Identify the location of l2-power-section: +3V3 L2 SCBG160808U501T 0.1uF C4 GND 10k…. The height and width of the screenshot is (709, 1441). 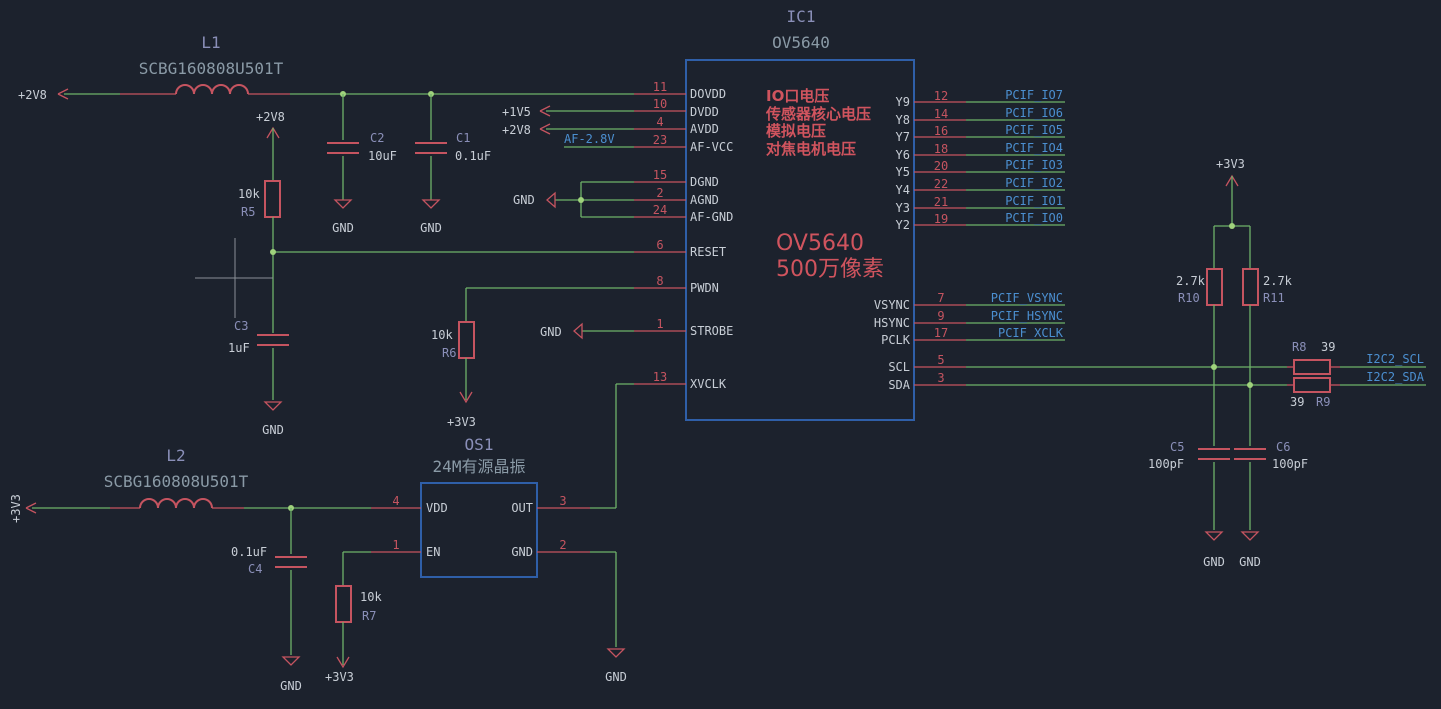
(195, 569).